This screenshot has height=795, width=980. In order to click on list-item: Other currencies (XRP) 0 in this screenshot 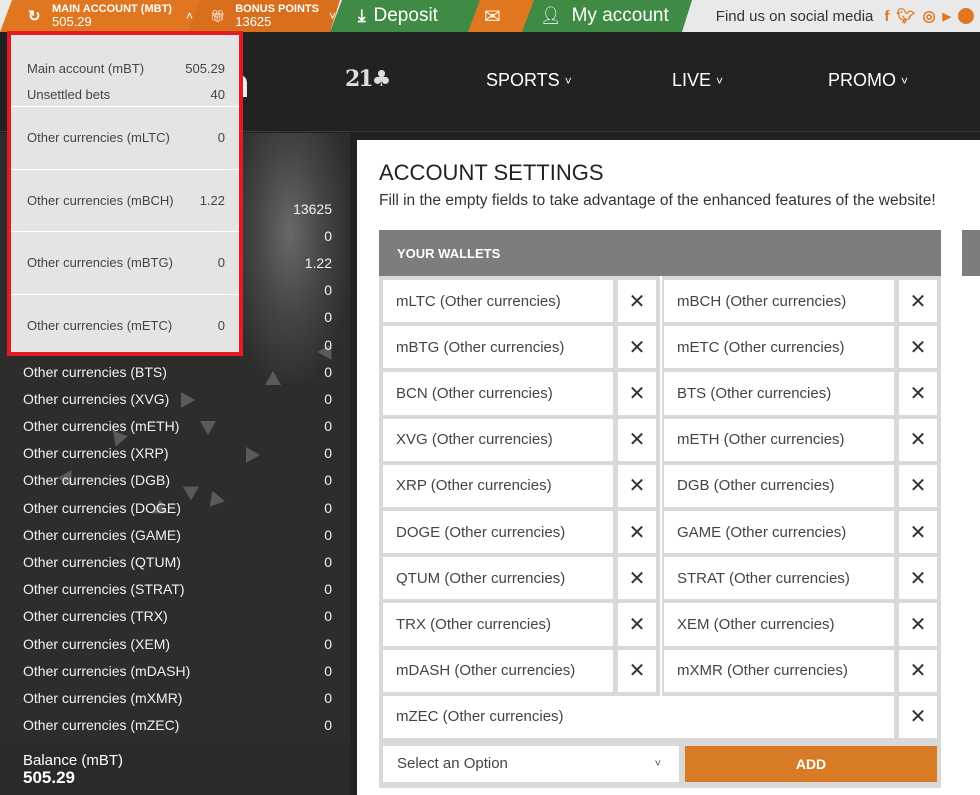, I will do `click(177, 453)`.